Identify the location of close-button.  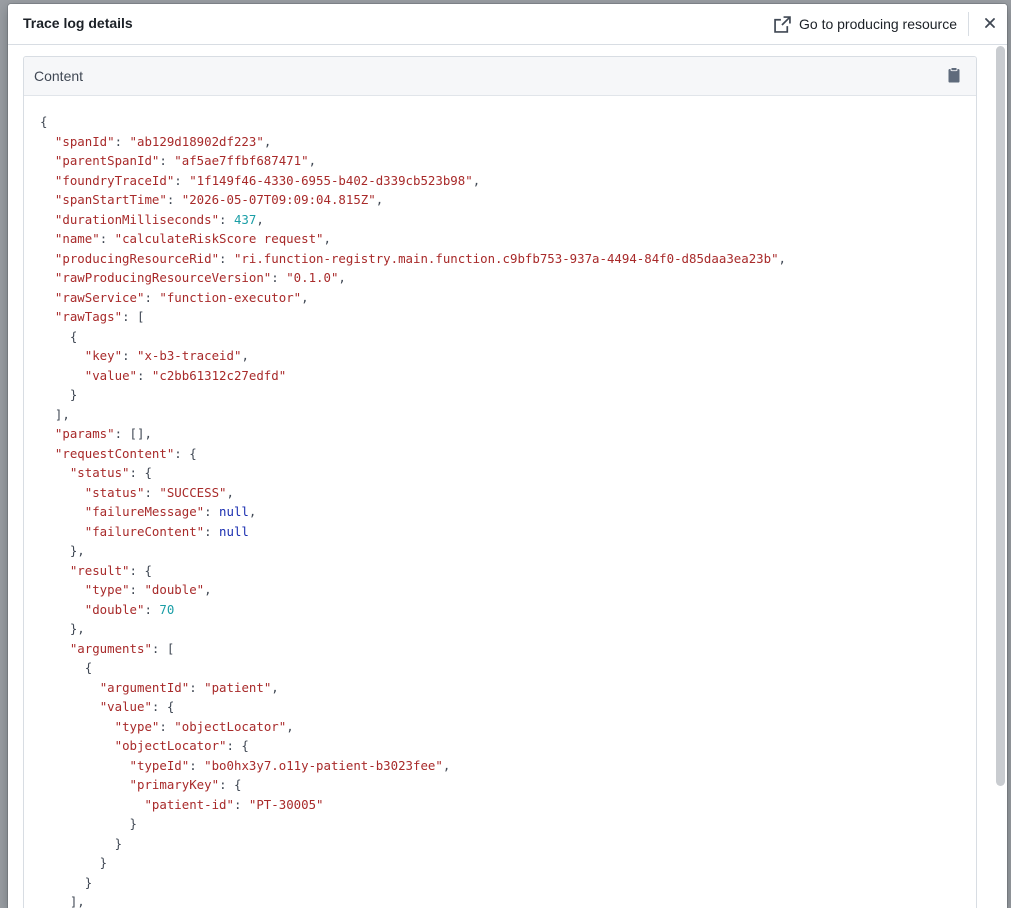
(990, 24).